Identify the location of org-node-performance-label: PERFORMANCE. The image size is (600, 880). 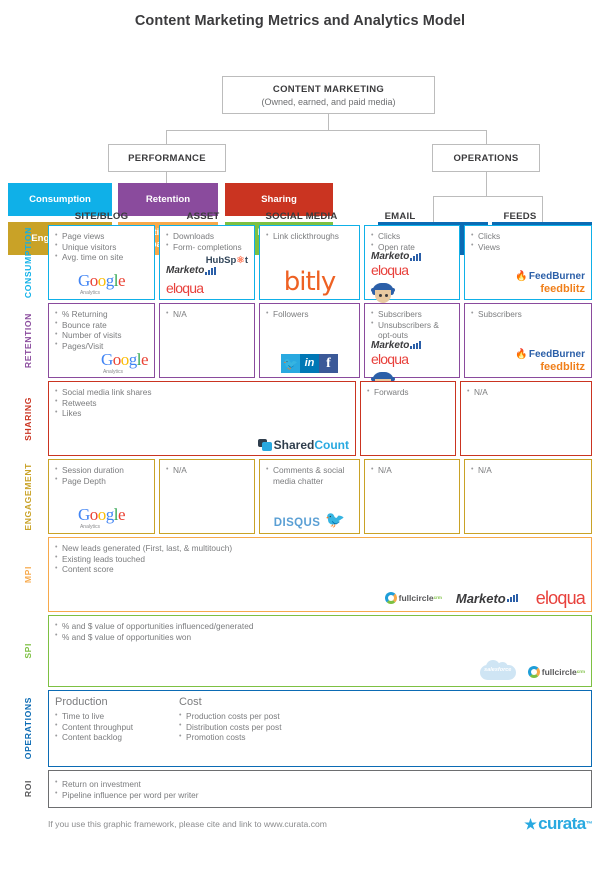
(167, 158).